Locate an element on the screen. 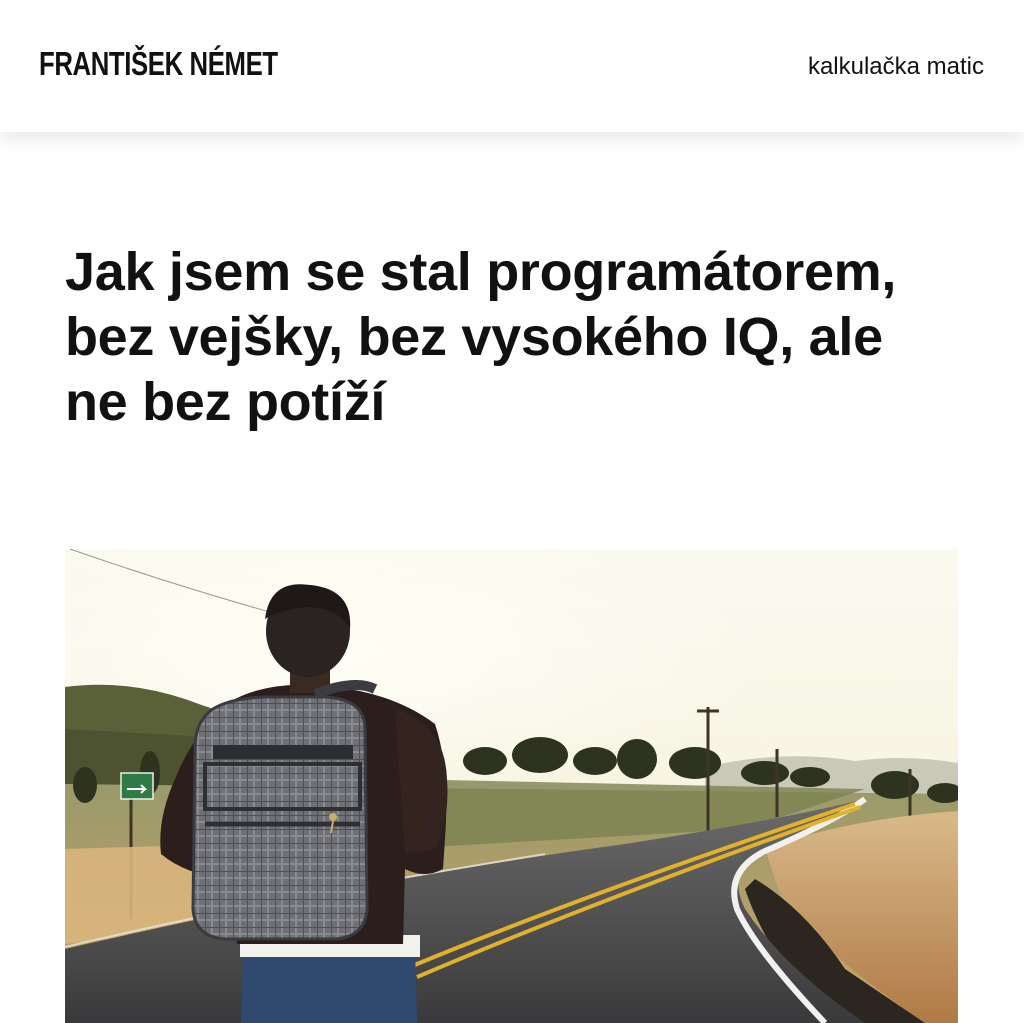 The width and height of the screenshot is (1024, 1023). site-logo: FRANTIŠEK NÉMET is located at coordinates (158, 64).